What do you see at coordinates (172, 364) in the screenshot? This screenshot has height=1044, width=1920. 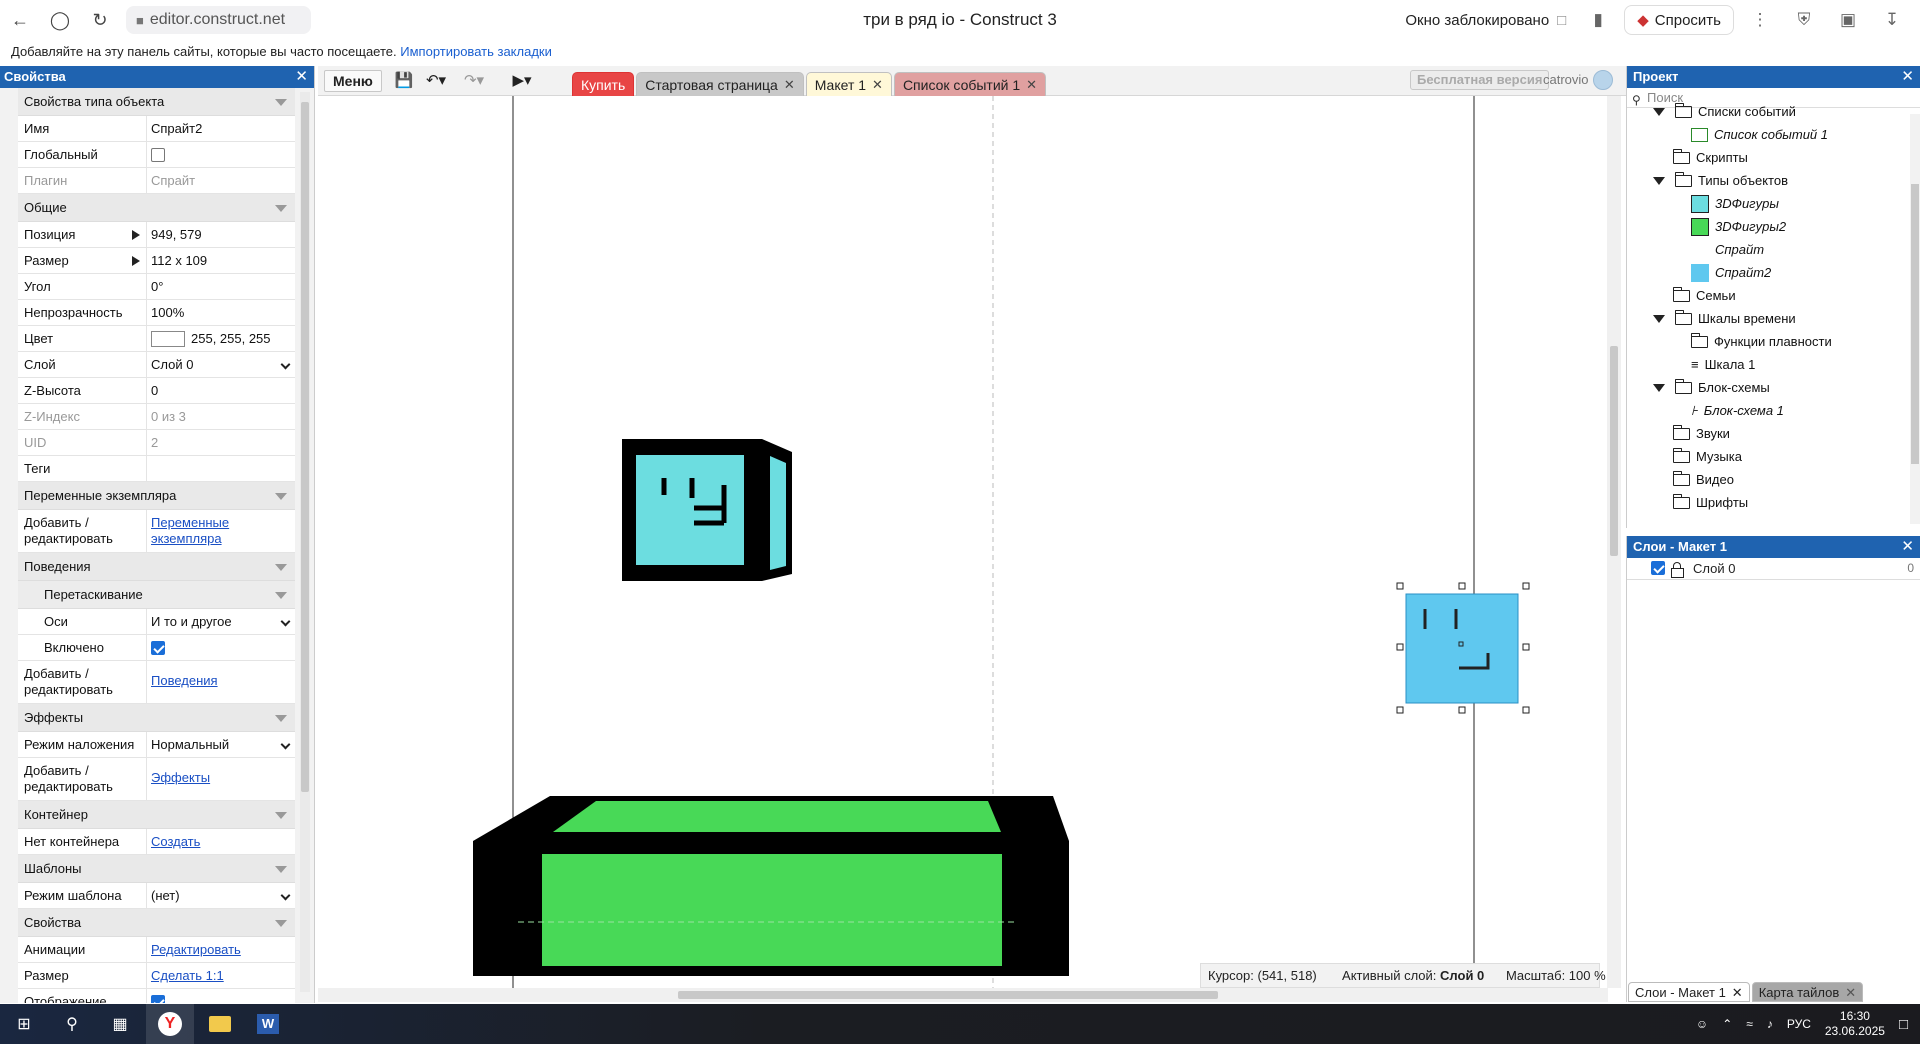 I see `layer-select: Слой 0` at bounding box center [172, 364].